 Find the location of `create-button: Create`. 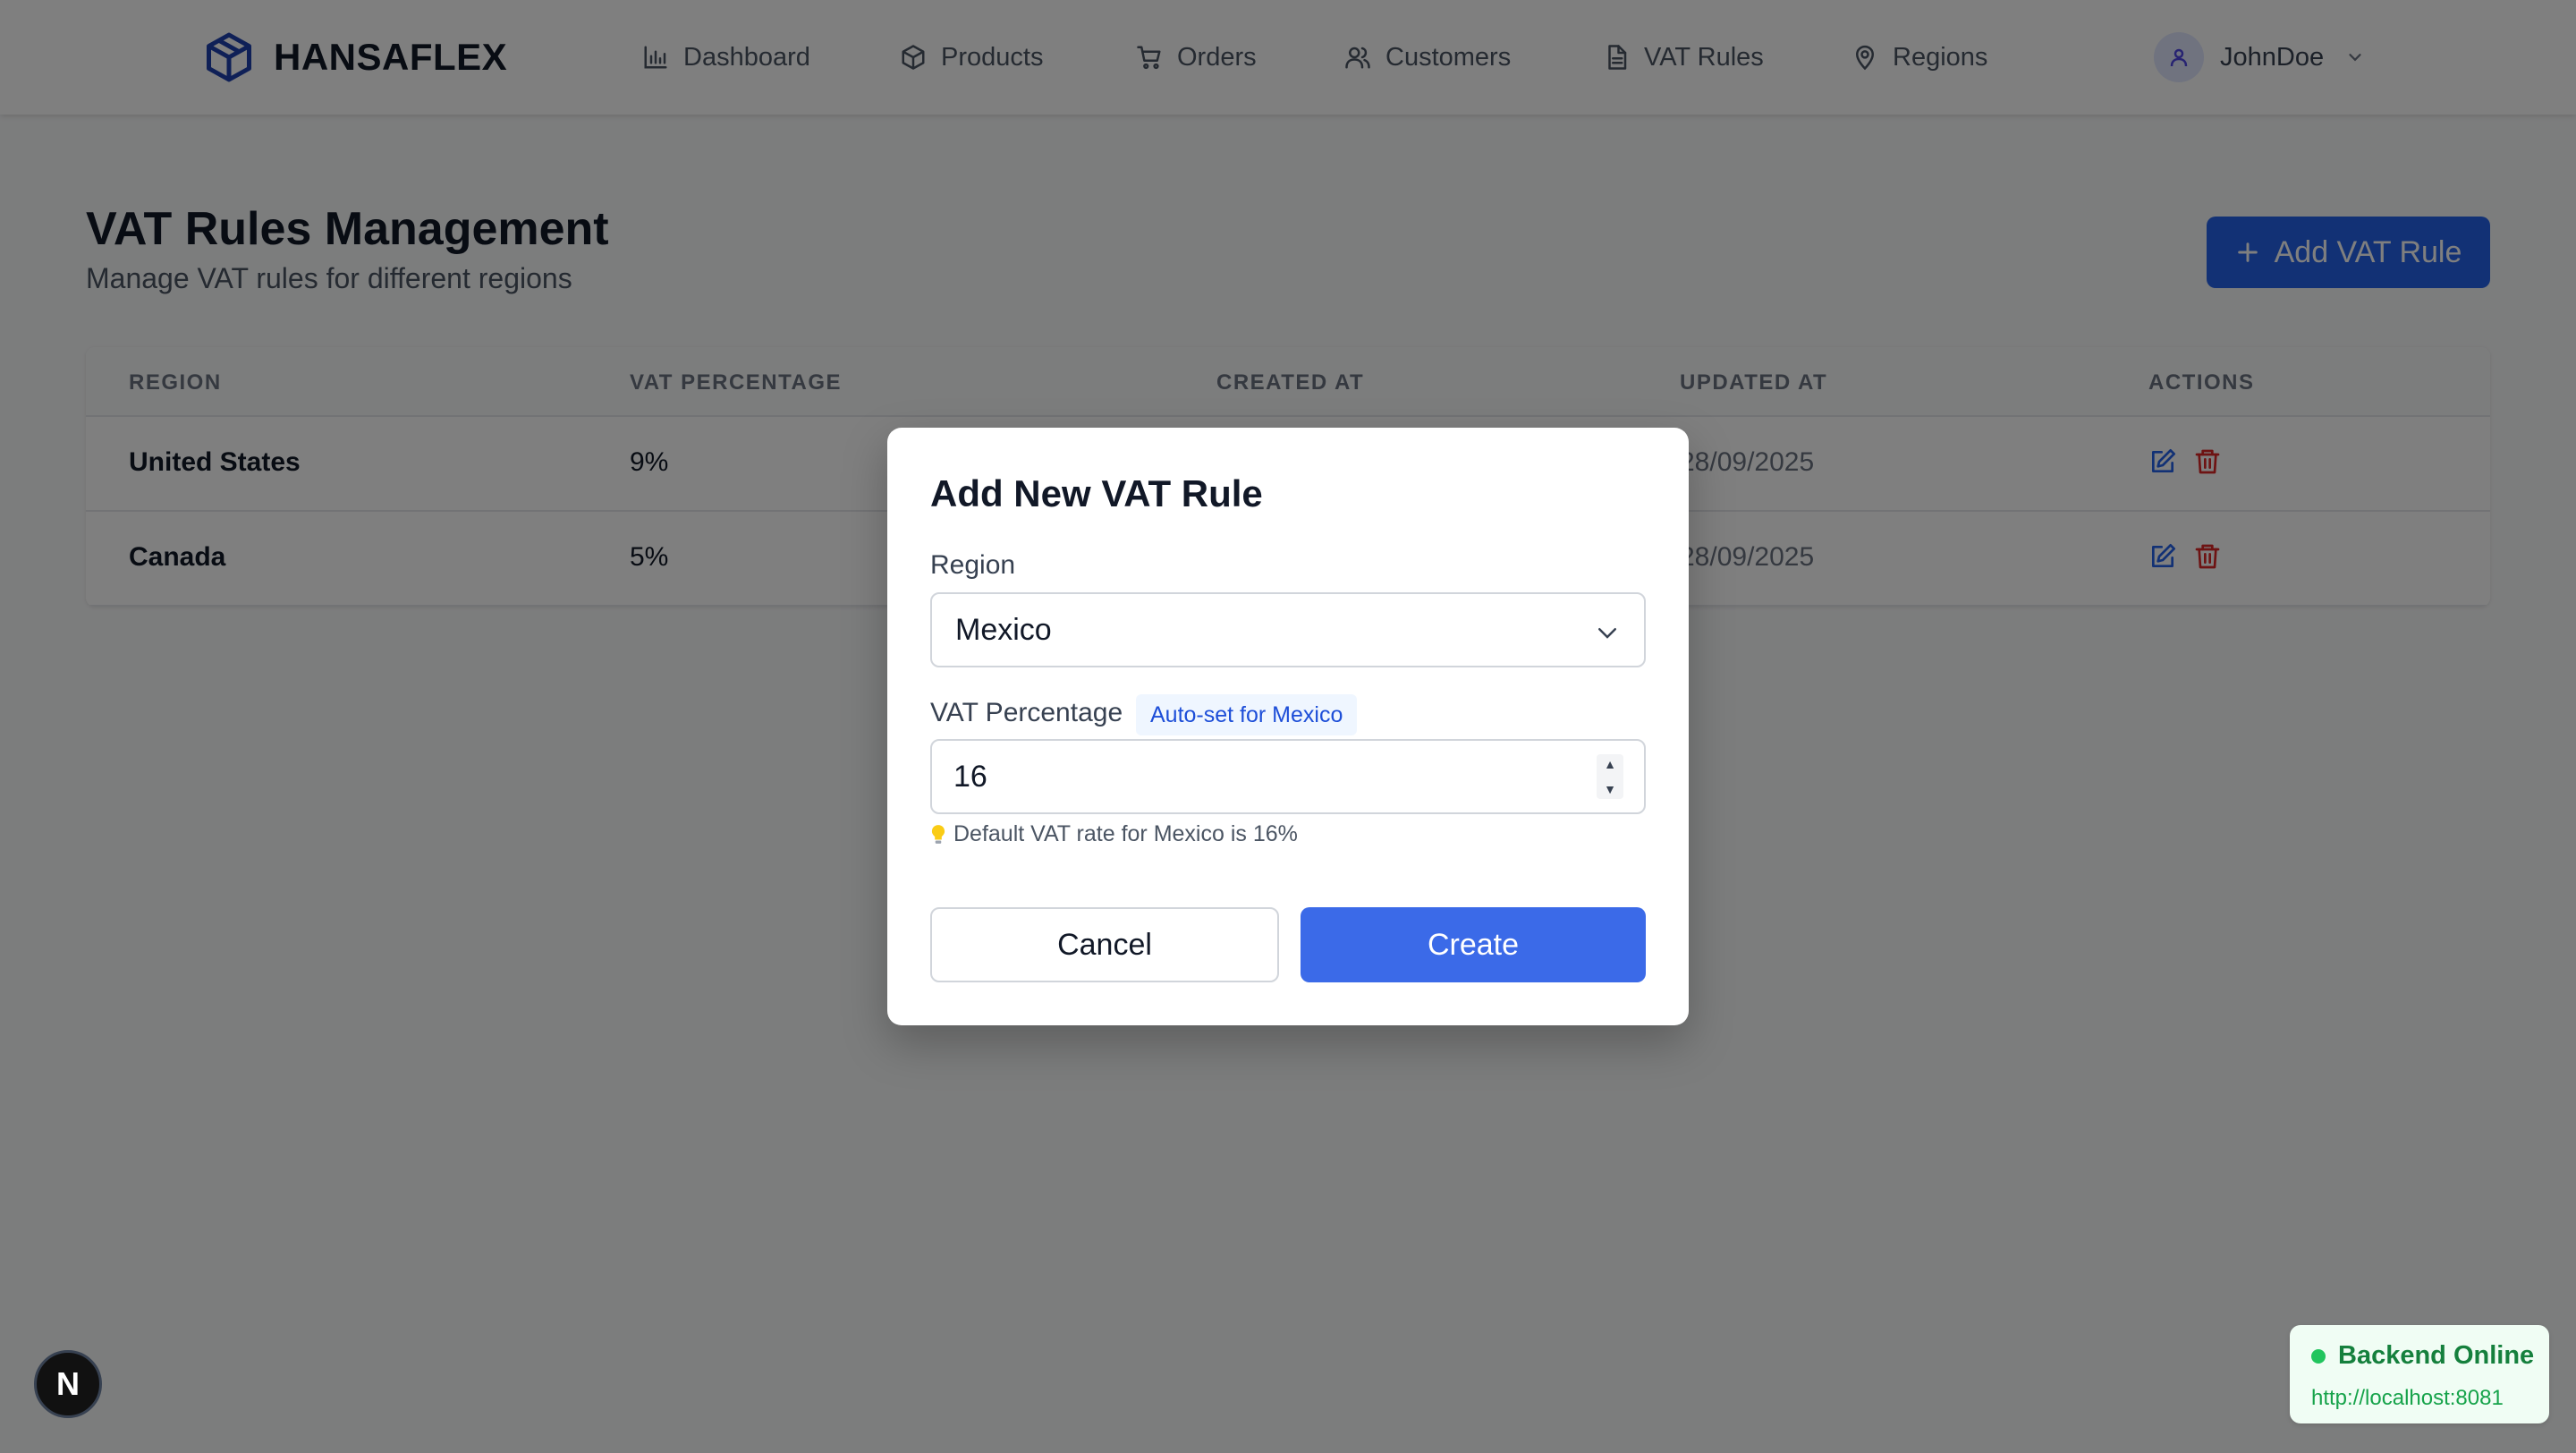

create-button: Create is located at coordinates (1473, 944).